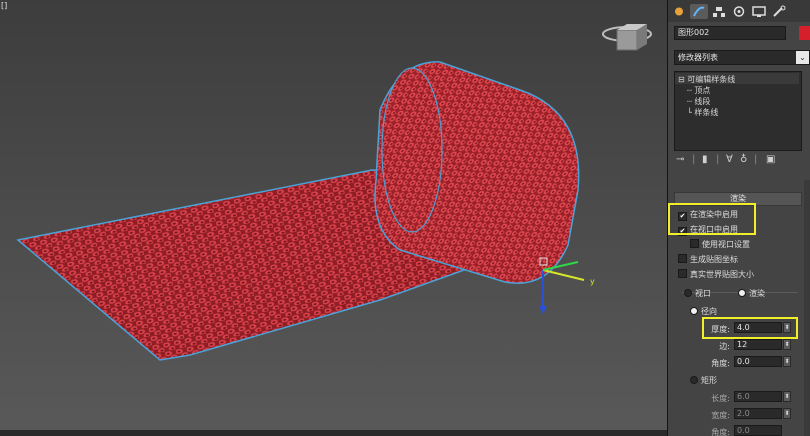  Describe the element at coordinates (787, 413) in the screenshot. I see `width-spinner-arrows: ⬍` at that location.